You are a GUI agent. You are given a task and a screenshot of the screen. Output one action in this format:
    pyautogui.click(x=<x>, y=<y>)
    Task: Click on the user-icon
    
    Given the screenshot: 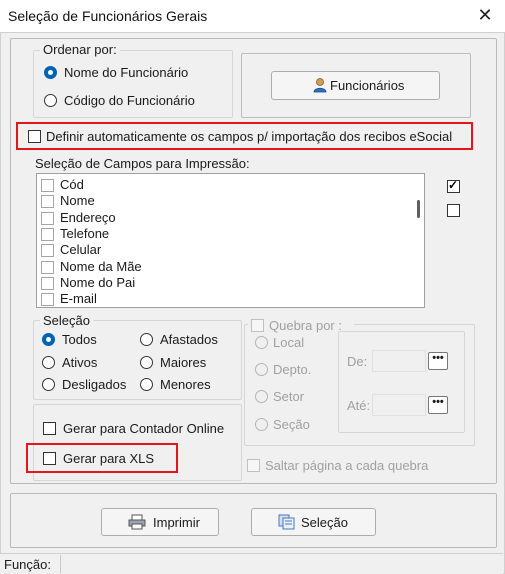 What is the action you would take?
    pyautogui.click(x=320, y=85)
    